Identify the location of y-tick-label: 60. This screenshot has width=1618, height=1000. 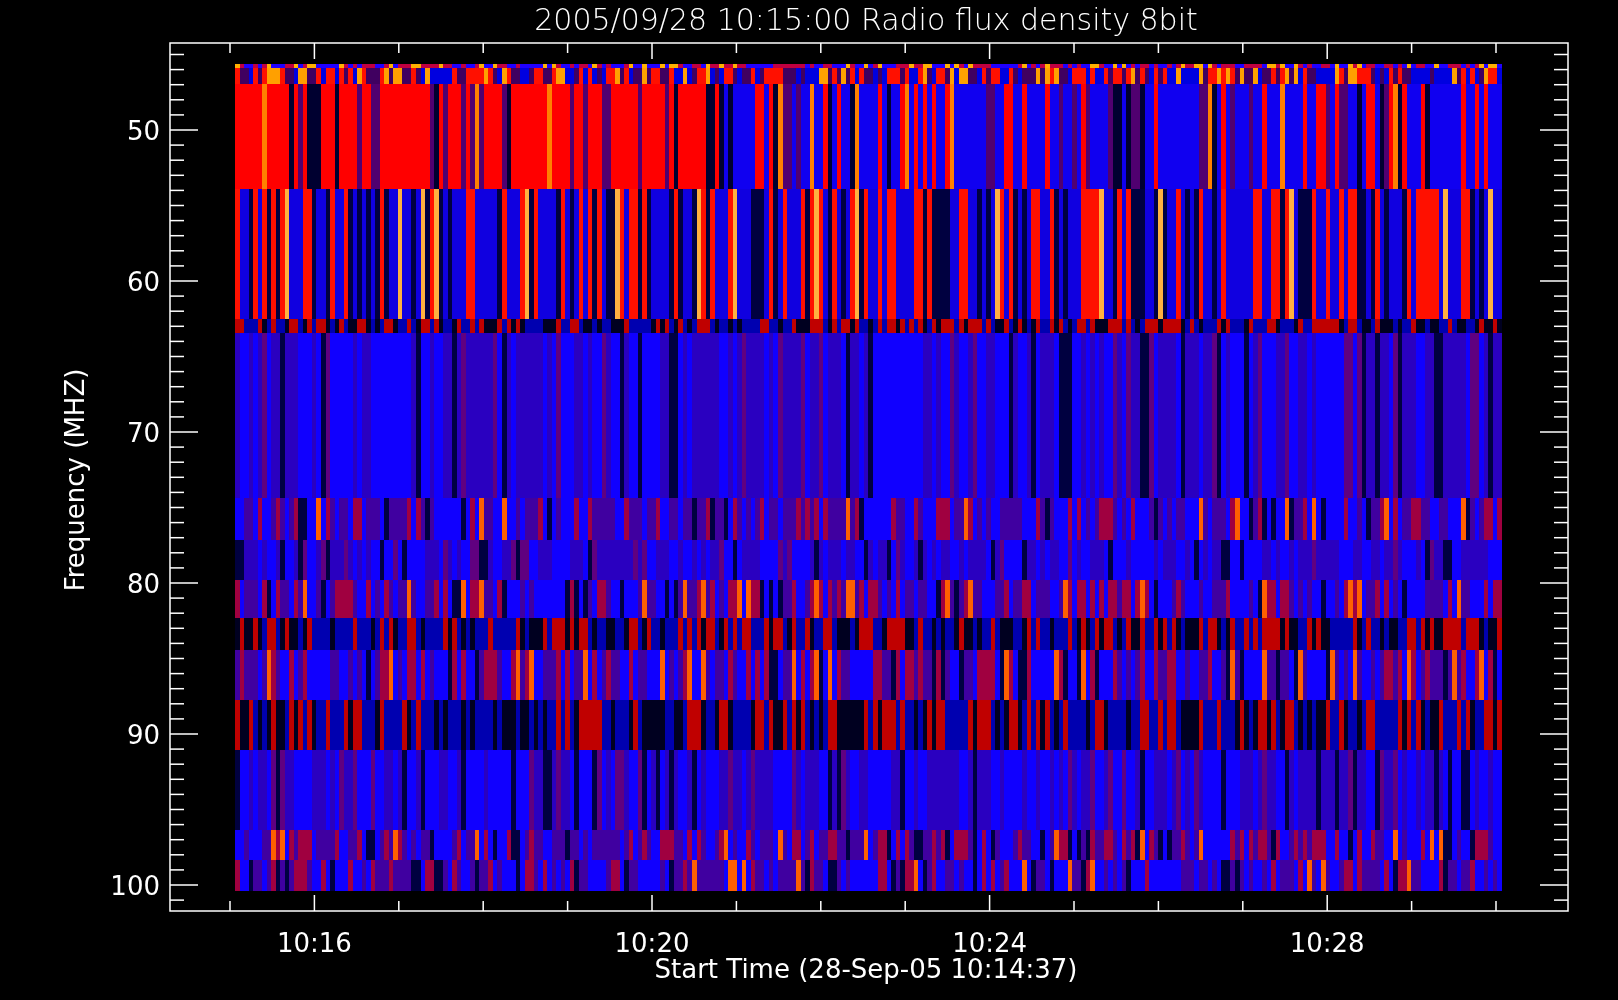
(143, 282).